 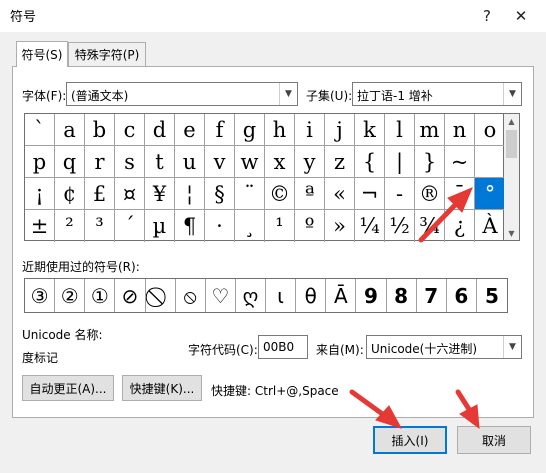 What do you see at coordinates (100, 162) in the screenshot?
I see `symbol-cell: r` at bounding box center [100, 162].